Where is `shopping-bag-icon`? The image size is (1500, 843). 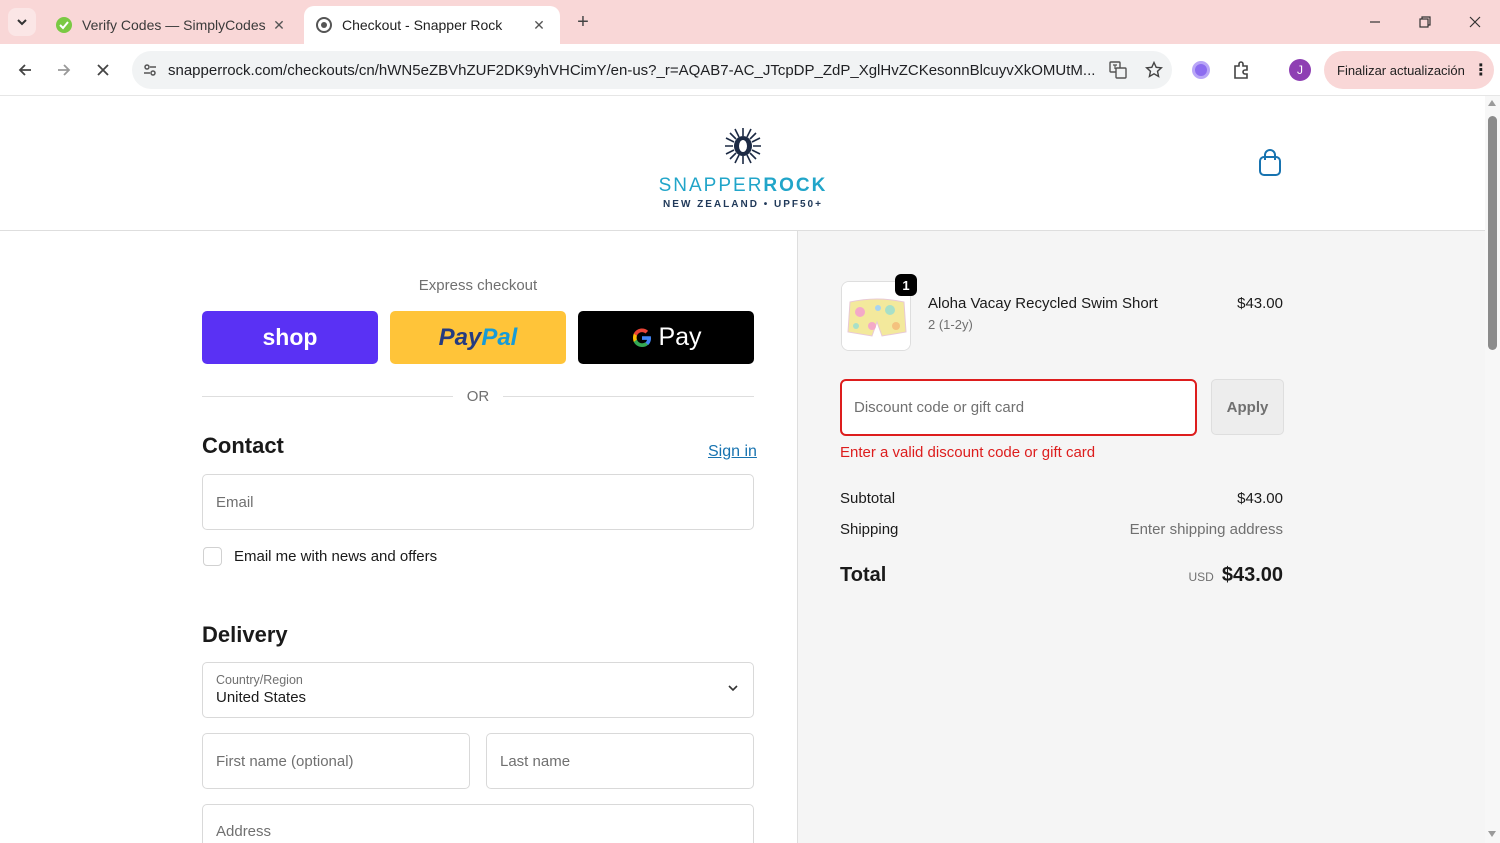 shopping-bag-icon is located at coordinates (1270, 162).